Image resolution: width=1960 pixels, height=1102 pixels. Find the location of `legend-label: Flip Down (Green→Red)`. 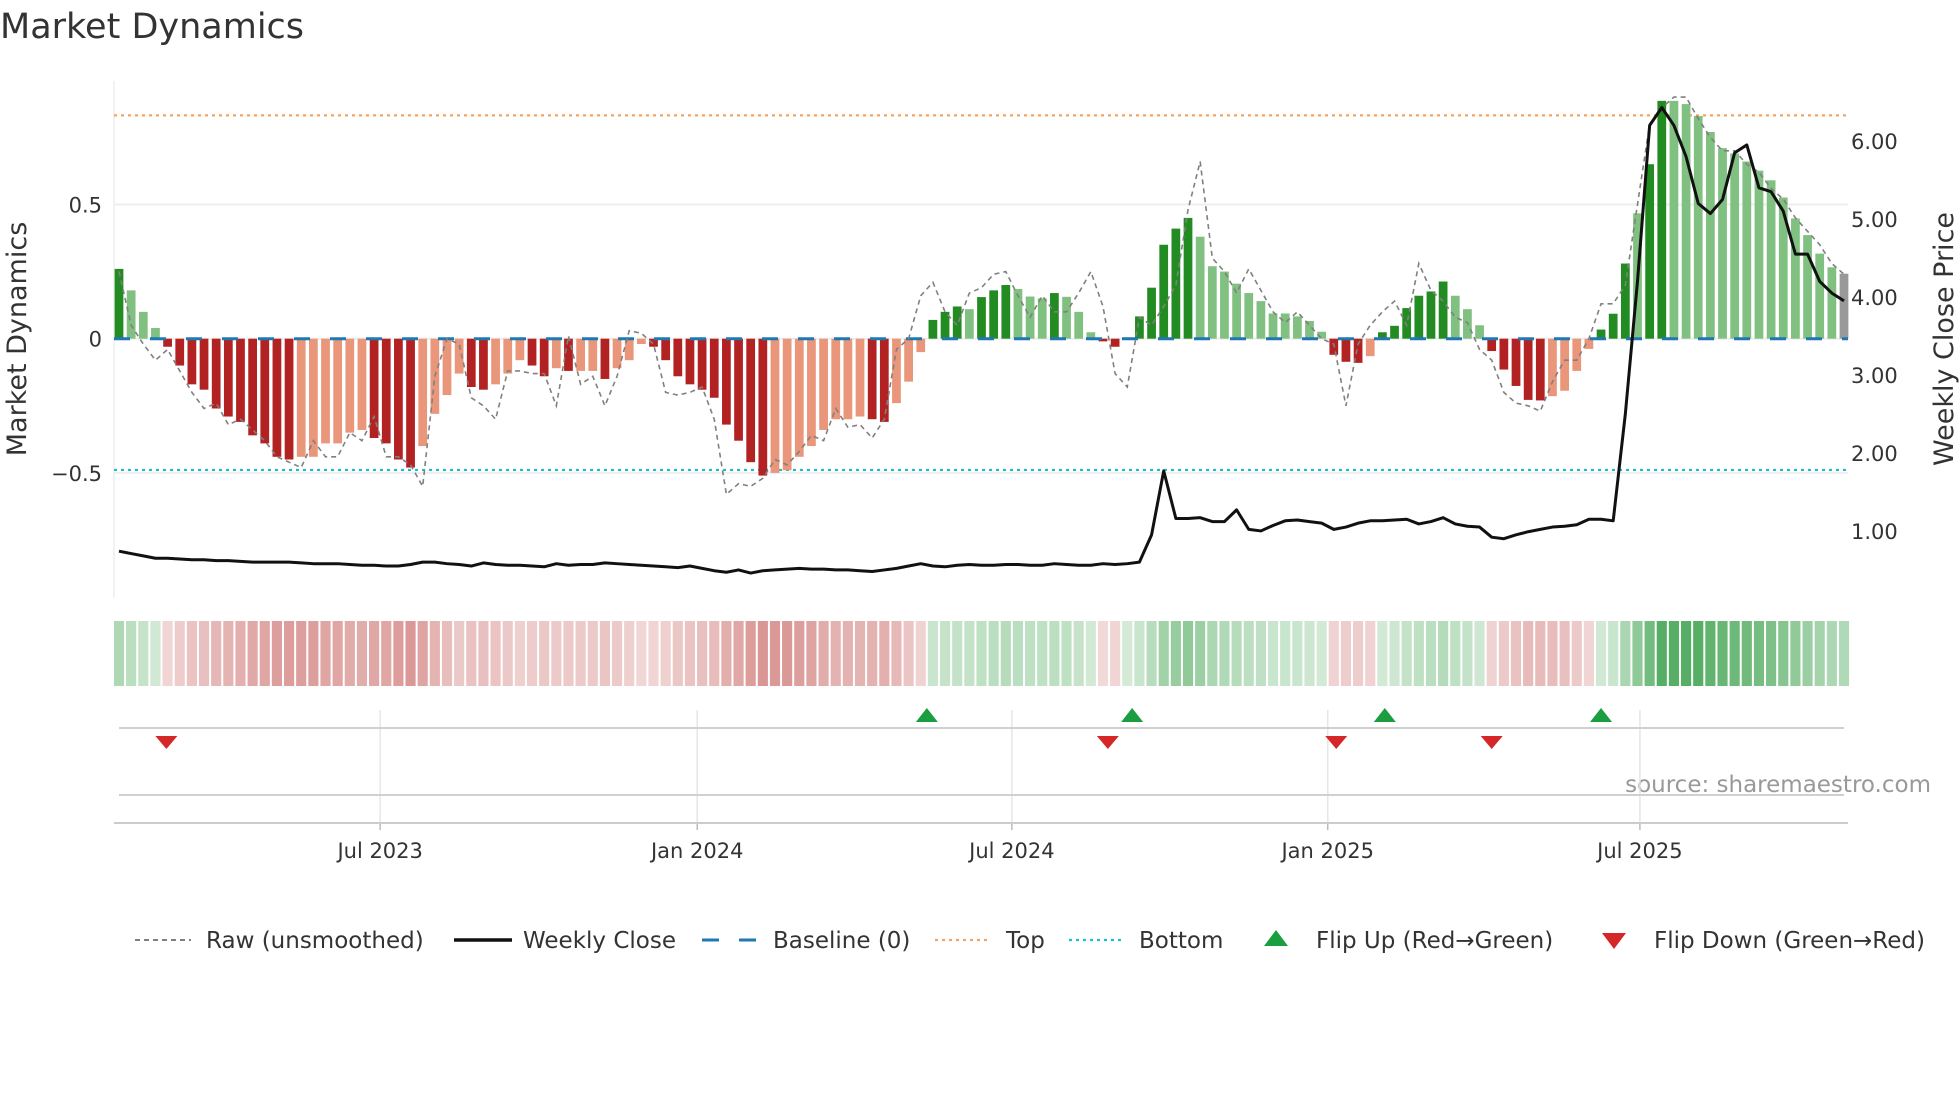

legend-label: Flip Down (Green→Red) is located at coordinates (1789, 941).